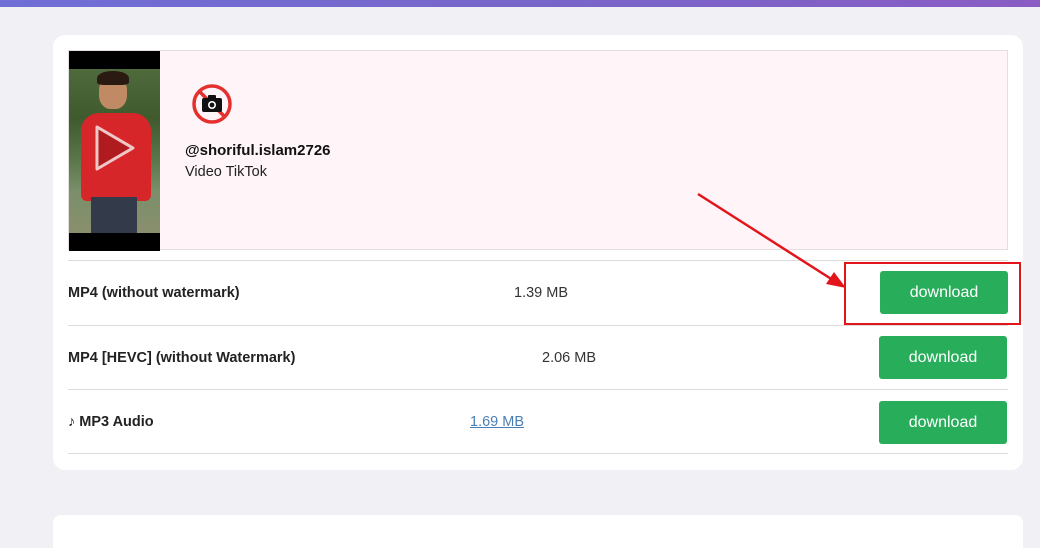  I want to click on format-label: ♪ MP3 Audio, so click(111, 422).